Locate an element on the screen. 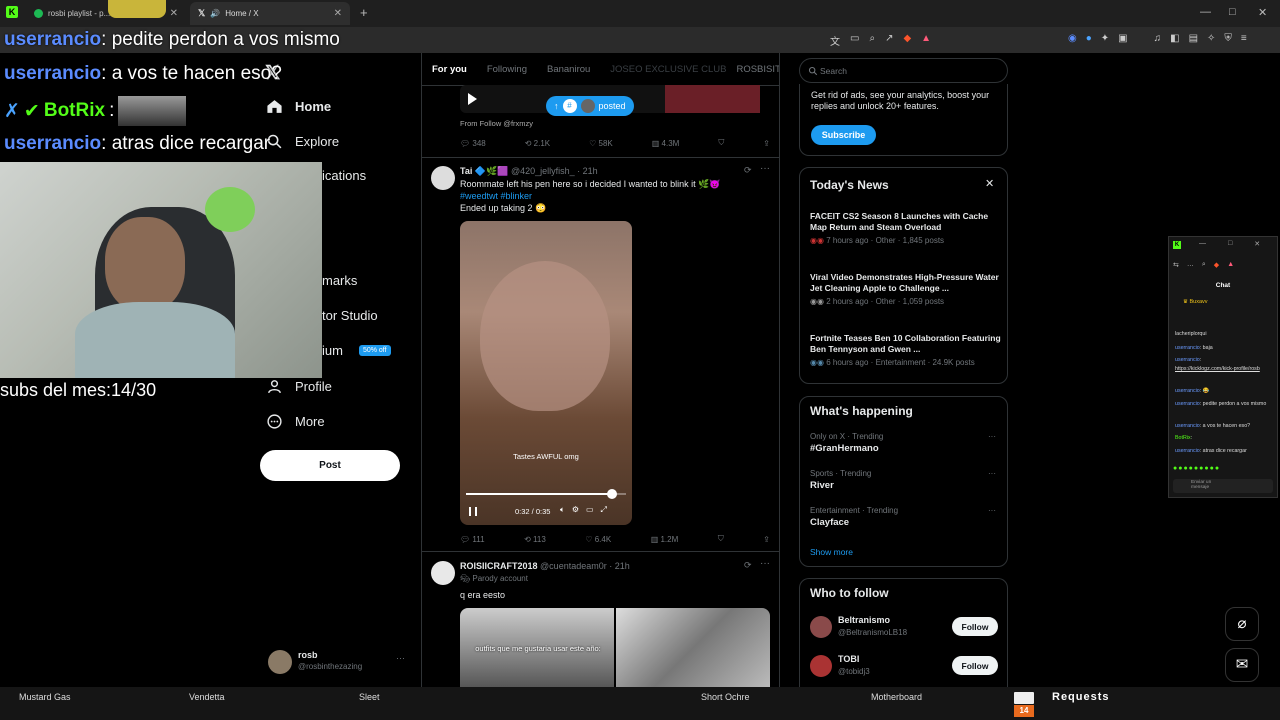 This screenshot has width=1280, height=720. brave-shield-icon: ◆ is located at coordinates (1216, 265).